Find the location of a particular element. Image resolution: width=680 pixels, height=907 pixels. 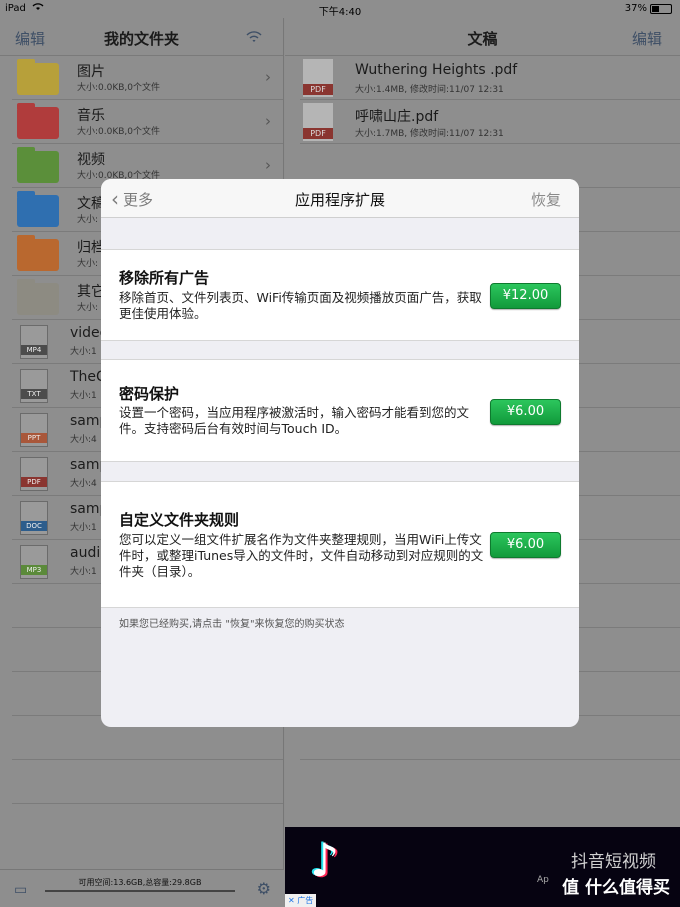

wifi-transfer-icon is located at coordinates (254, 37).